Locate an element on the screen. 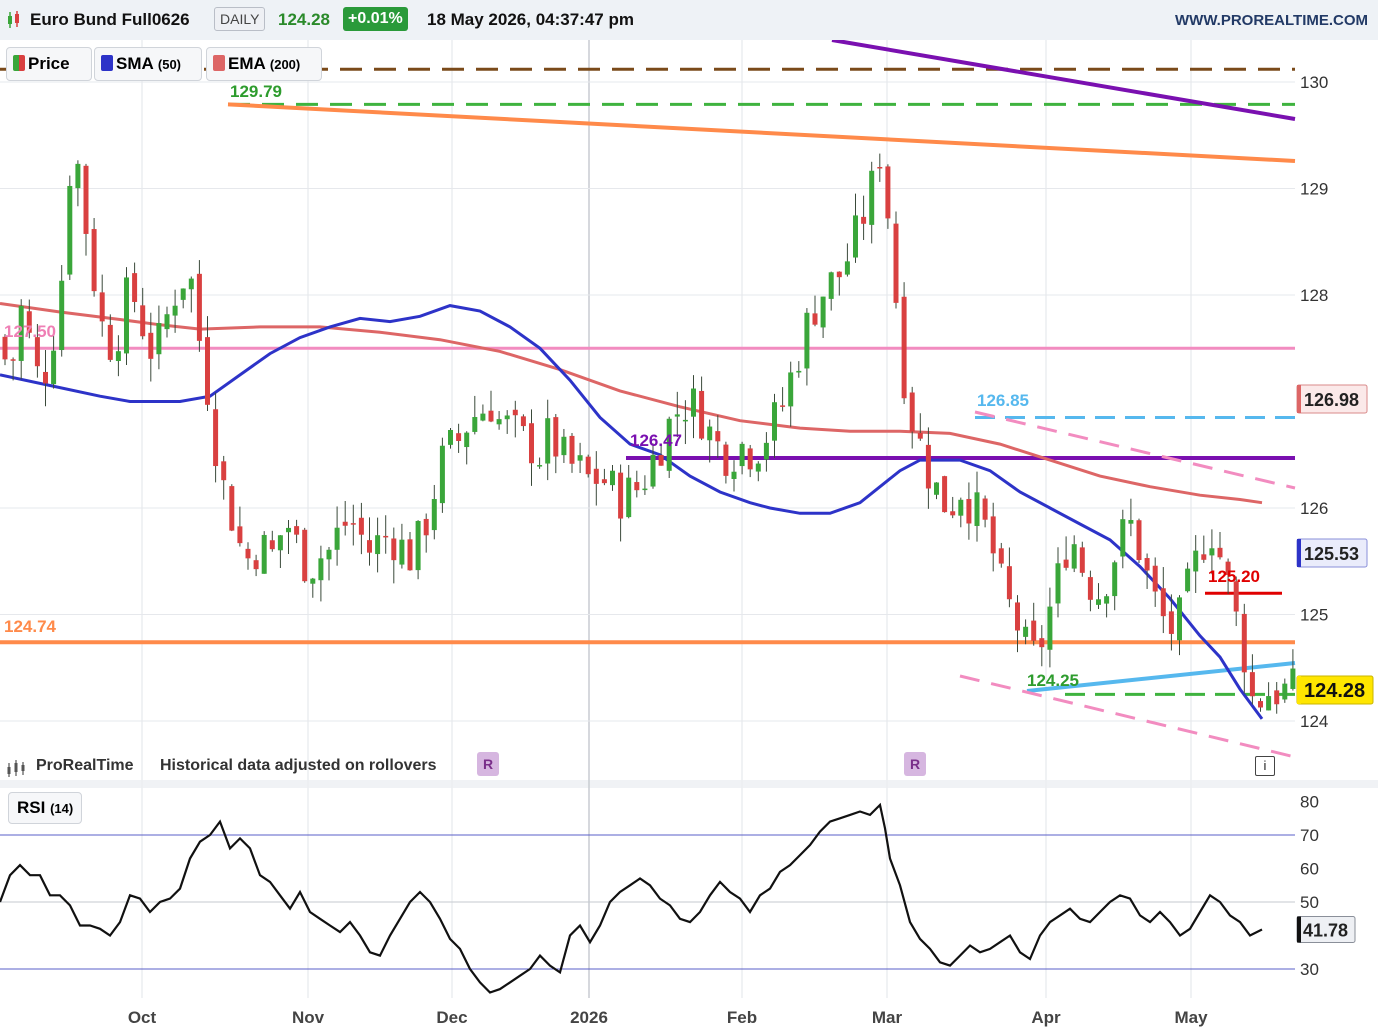 Image resolution: width=1378 pixels, height=1033 pixels. price-tag-marker is located at coordinates (1299, 399).